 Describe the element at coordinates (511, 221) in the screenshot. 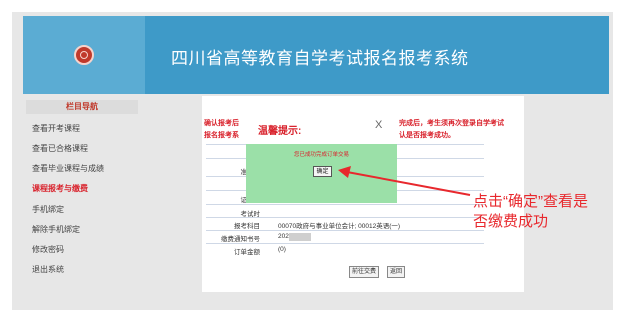

I see `annotation-text: 否缴费成功` at that location.